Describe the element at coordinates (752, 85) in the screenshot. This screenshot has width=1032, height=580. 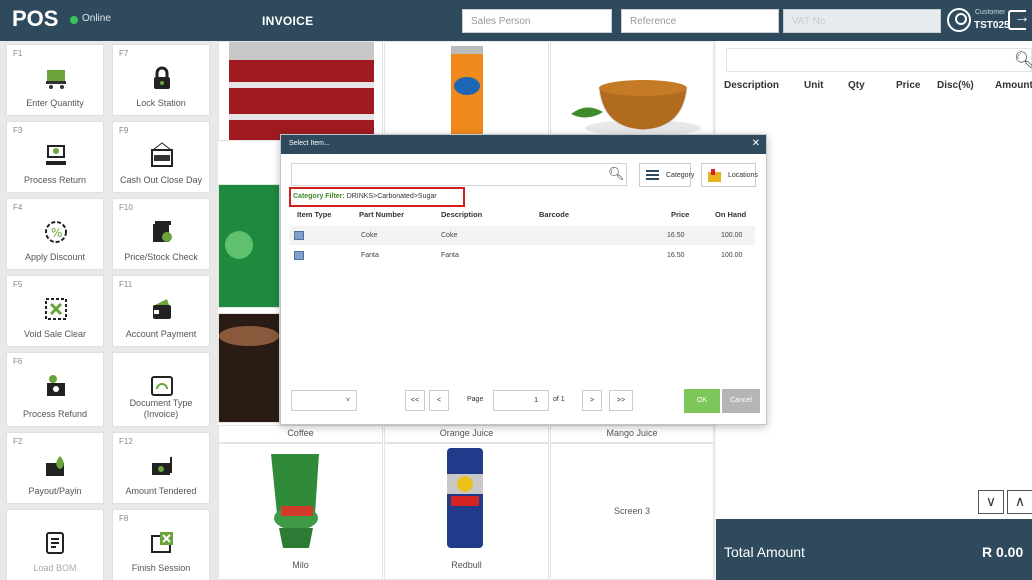
I see `invoice-col-description: Description` at that location.